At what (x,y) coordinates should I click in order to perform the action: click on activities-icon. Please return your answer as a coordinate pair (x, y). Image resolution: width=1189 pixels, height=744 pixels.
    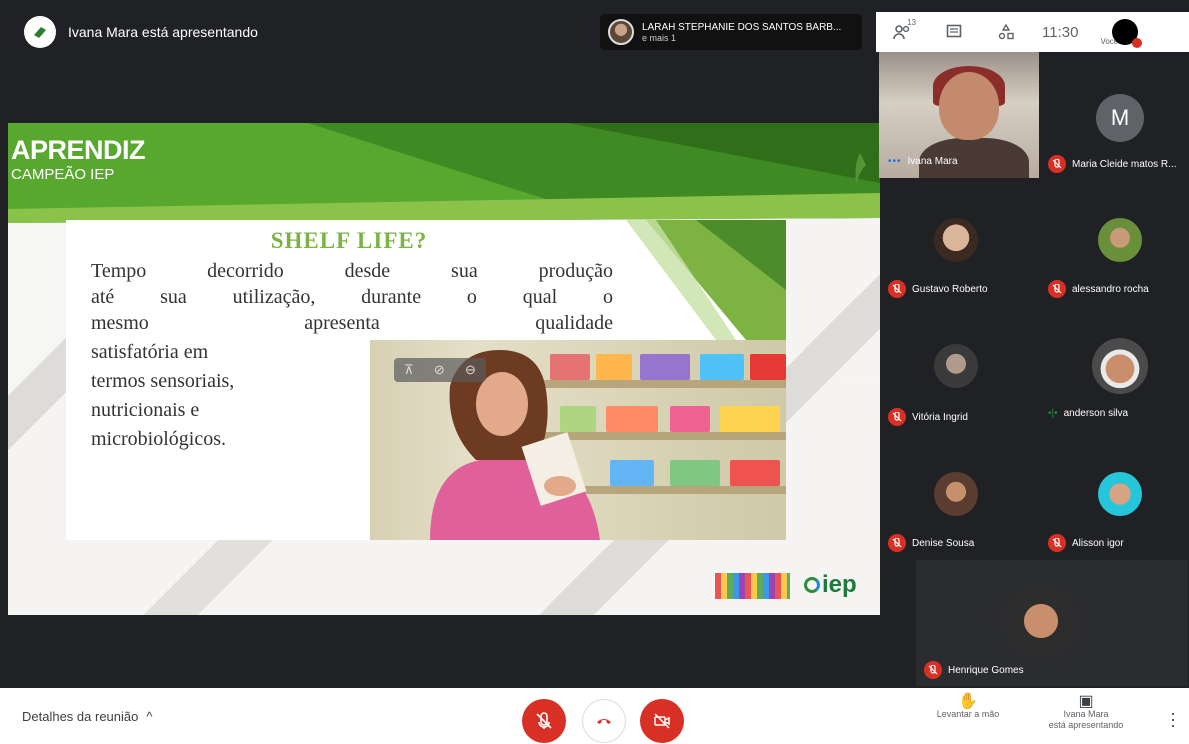
    Looking at the image, I should click on (1006, 32).